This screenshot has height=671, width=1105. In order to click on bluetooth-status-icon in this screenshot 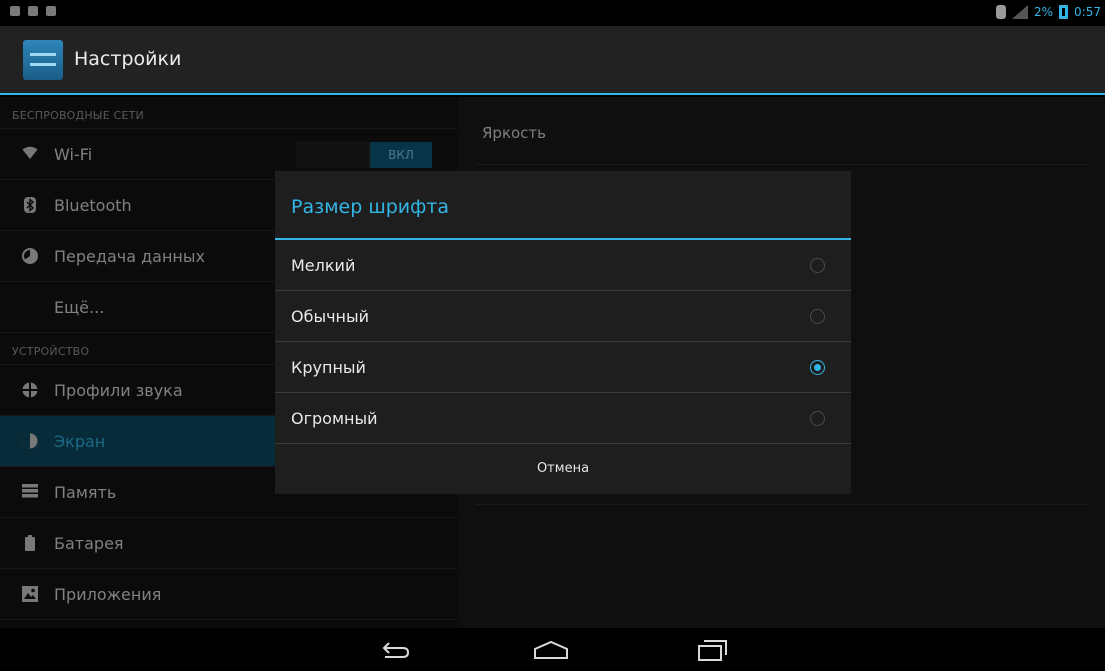, I will do `click(1001, 12)`.